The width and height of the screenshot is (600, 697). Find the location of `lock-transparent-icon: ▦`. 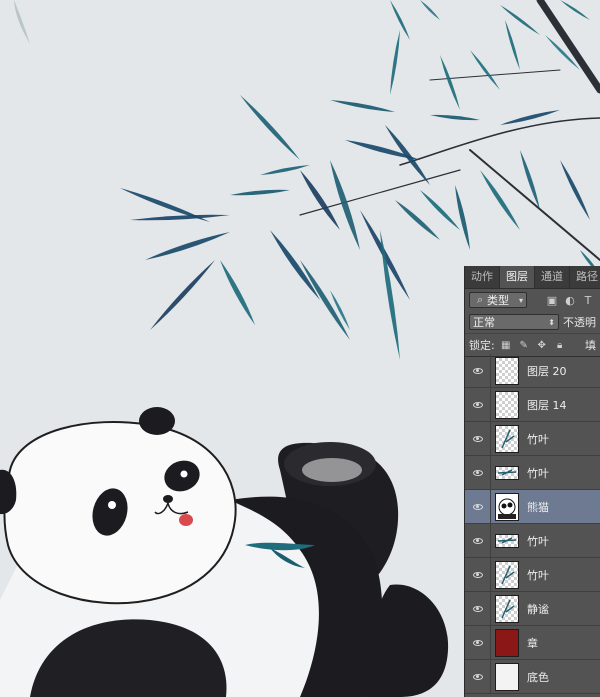

lock-transparent-icon: ▦ is located at coordinates (506, 345).